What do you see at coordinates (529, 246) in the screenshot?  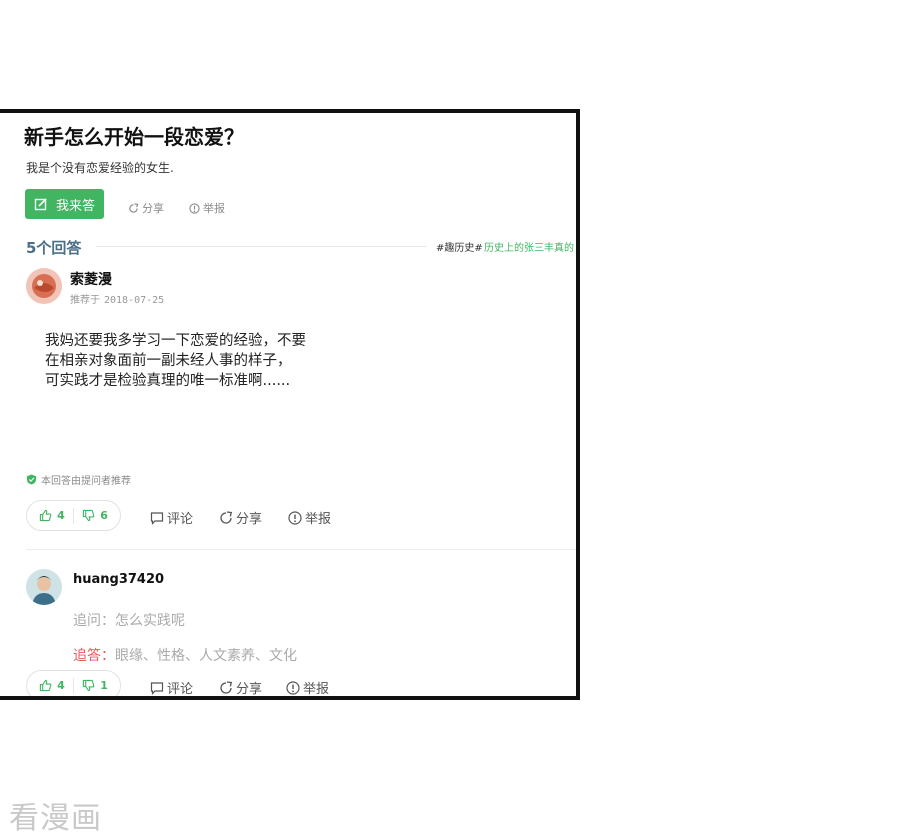 I see `topic-link: 历史上的张三丰真的` at bounding box center [529, 246].